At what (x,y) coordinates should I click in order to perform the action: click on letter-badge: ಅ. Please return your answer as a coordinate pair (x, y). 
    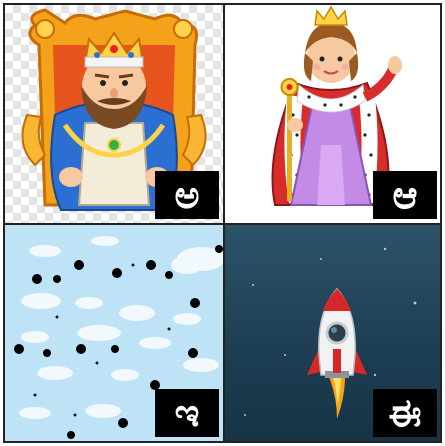
    Looking at the image, I should click on (187, 195).